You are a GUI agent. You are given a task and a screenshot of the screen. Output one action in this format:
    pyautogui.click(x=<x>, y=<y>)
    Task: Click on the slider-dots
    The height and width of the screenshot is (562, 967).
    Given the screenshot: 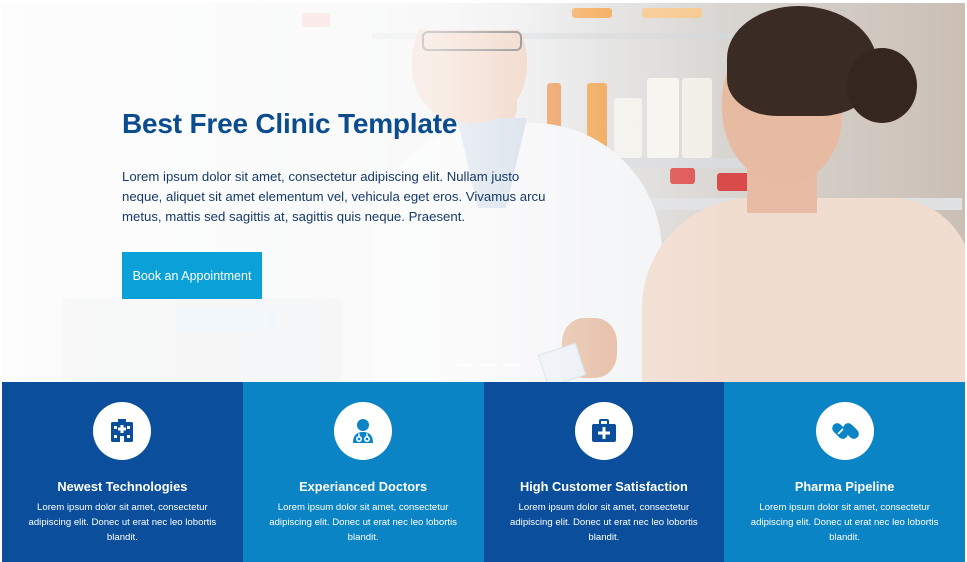 What is the action you would take?
    pyautogui.click(x=487, y=365)
    